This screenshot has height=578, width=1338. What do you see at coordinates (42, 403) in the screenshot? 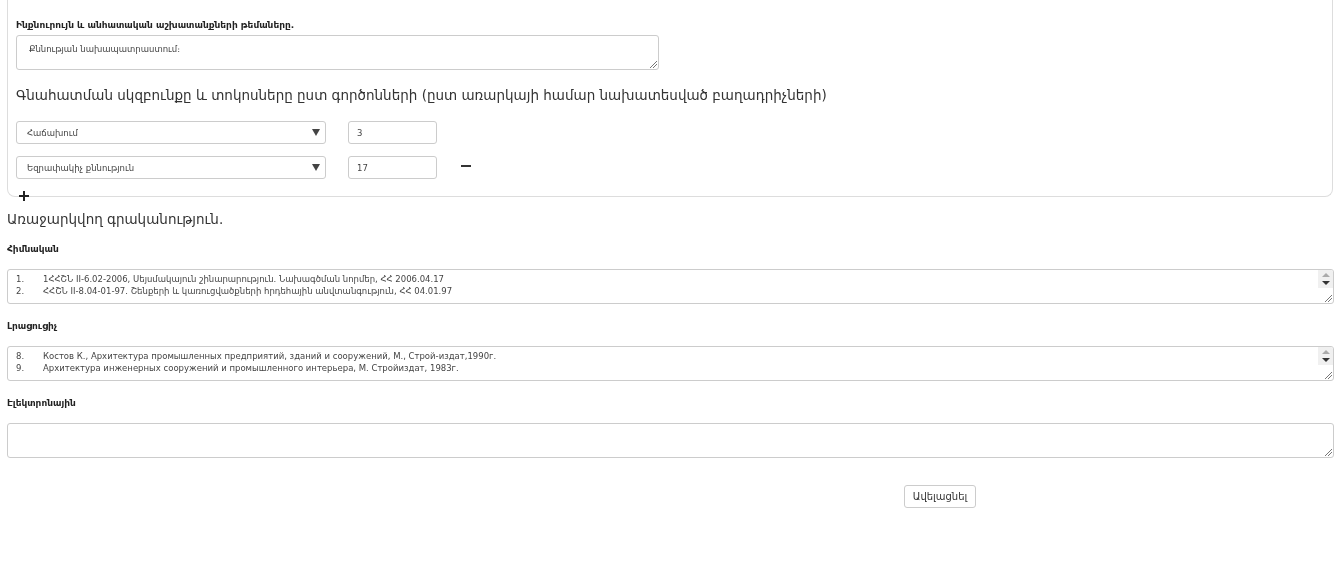
I see `field-label: Էլեկտրոնային` at bounding box center [42, 403].